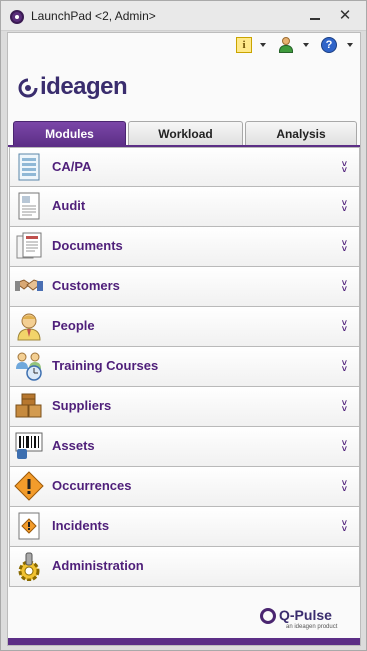 The height and width of the screenshot is (651, 367). Describe the element at coordinates (82, 405) in the screenshot. I see `module-label: Suppliers` at that location.